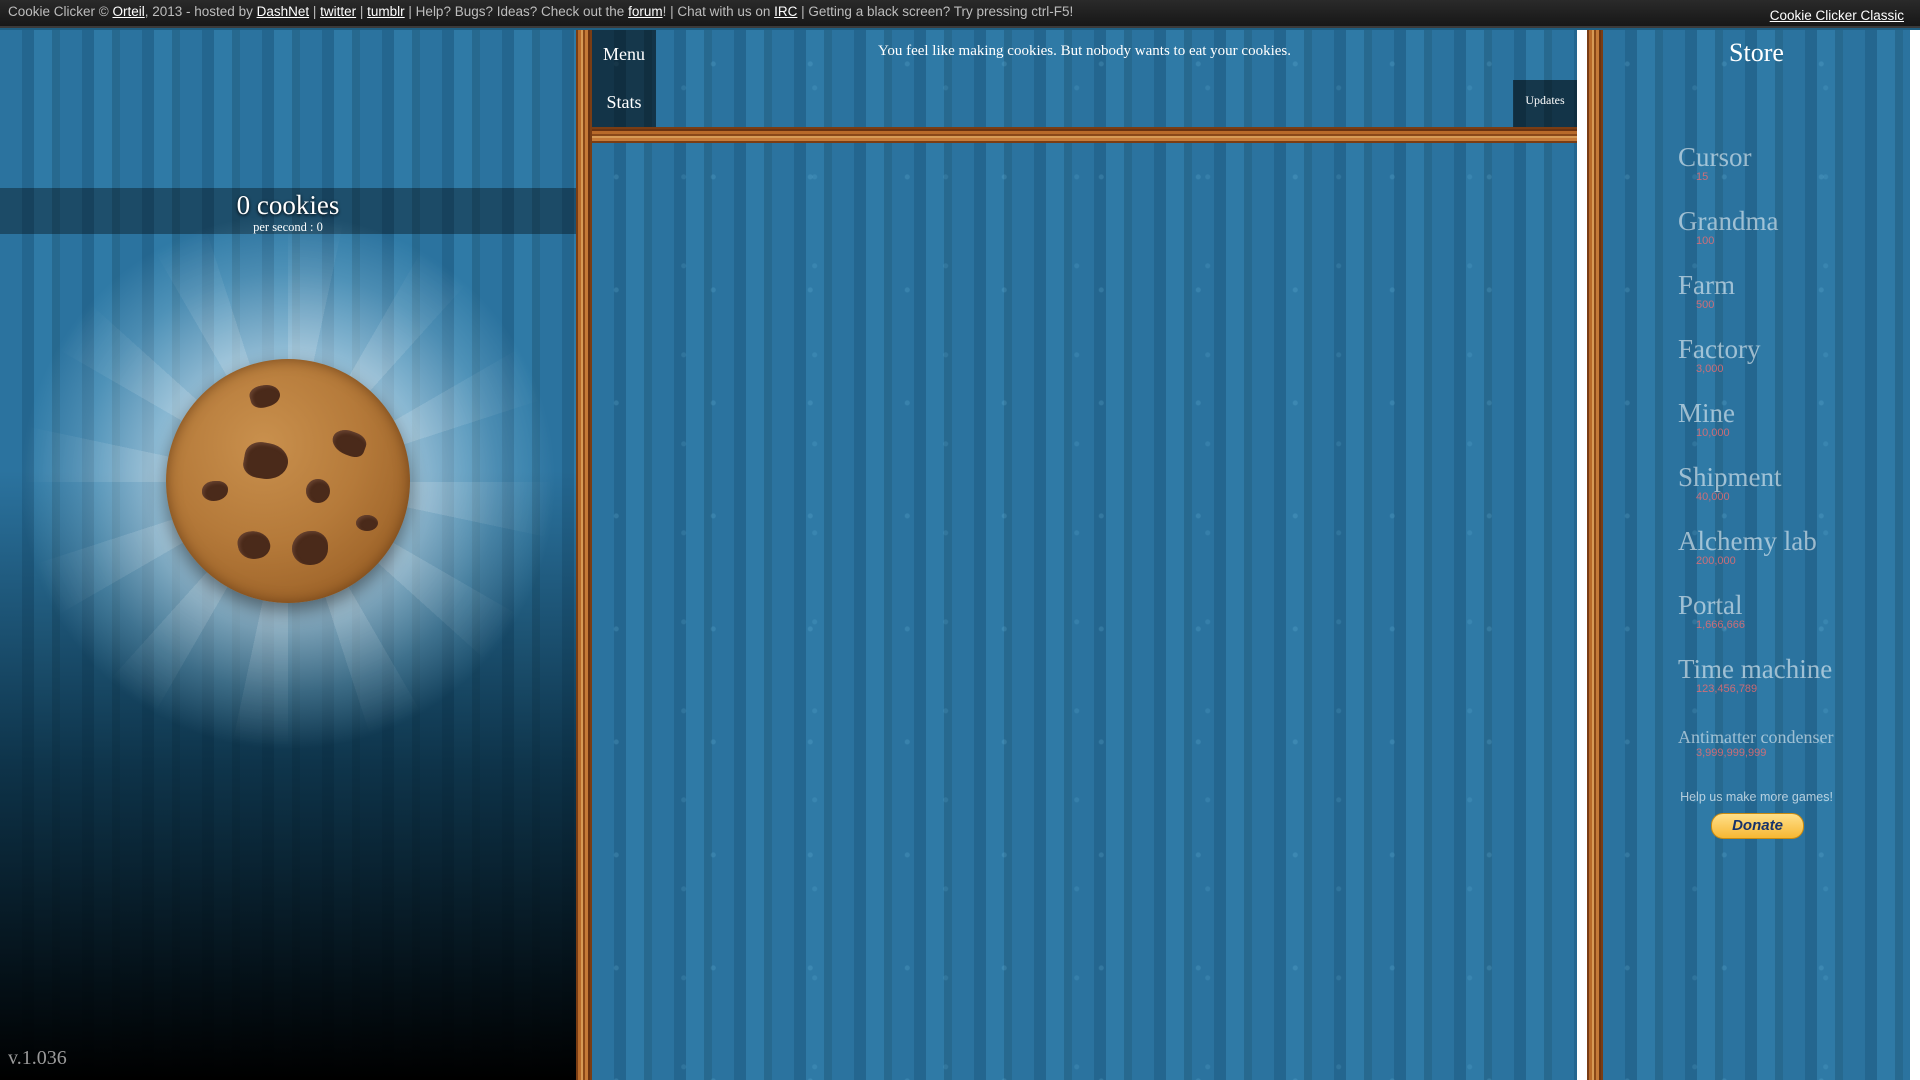  Describe the element at coordinates (338, 11) in the screenshot. I see `twitter-link: twitter` at that location.